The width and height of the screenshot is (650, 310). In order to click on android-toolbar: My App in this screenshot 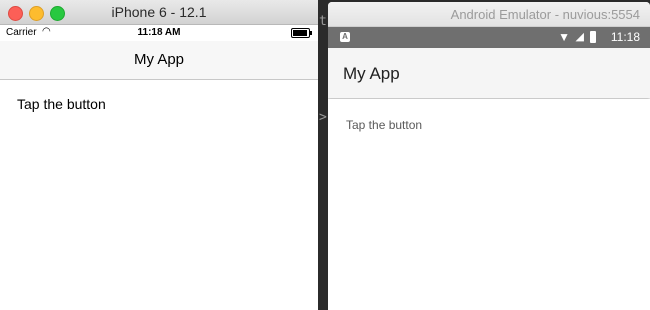, I will do `click(489, 73)`.